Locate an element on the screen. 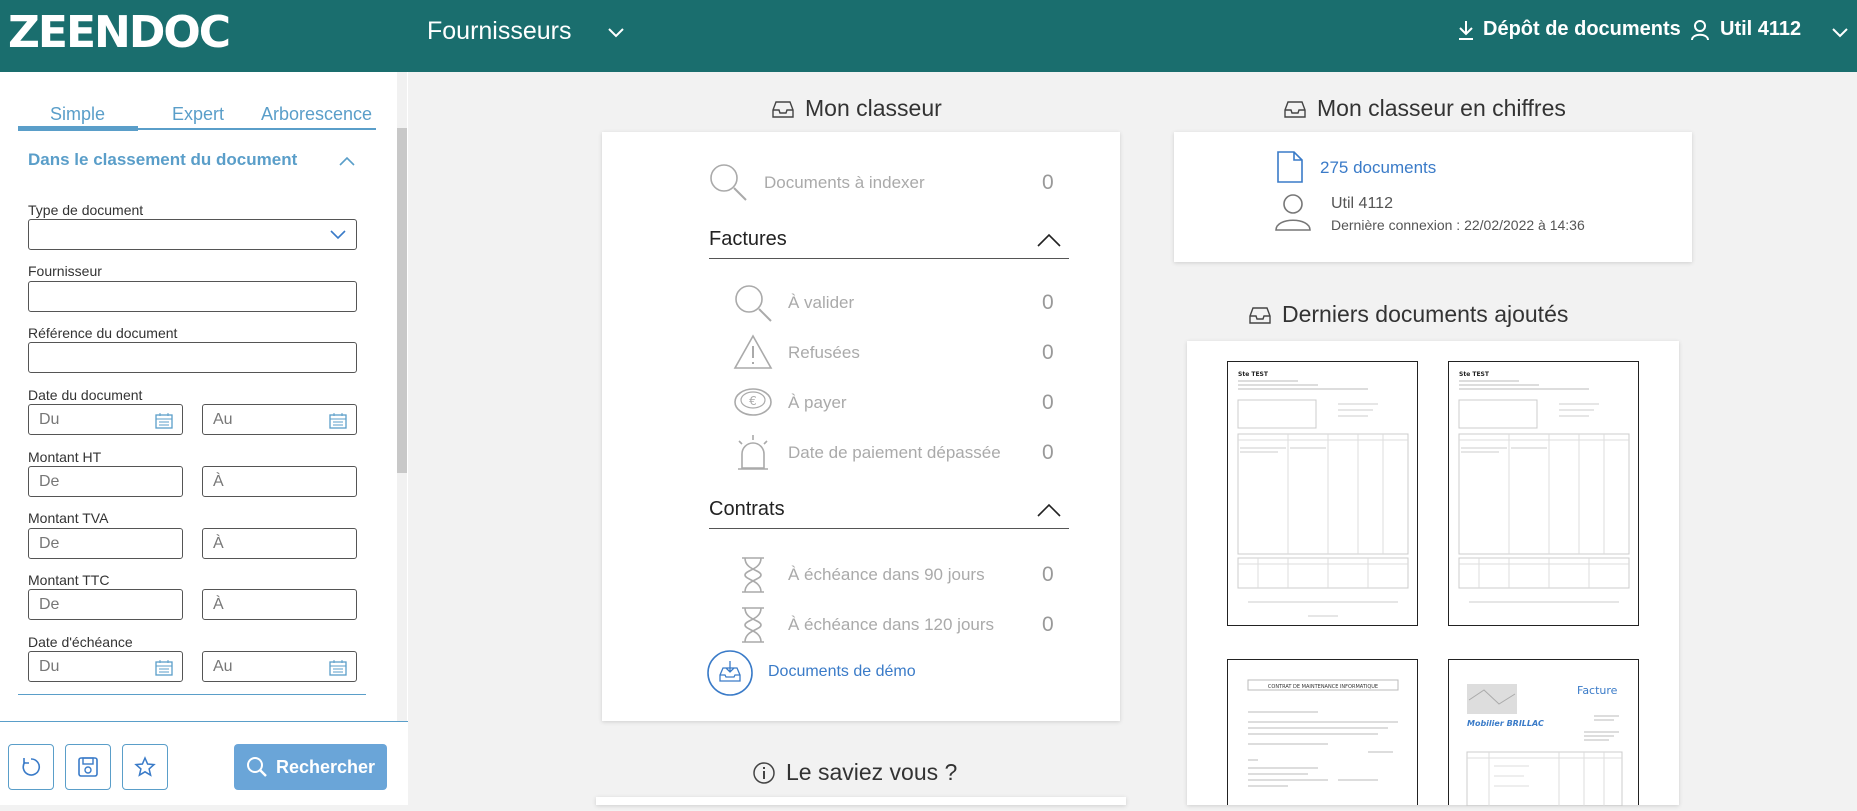 The image size is (1857, 811). type-document-label: Type de document is located at coordinates (86, 210).